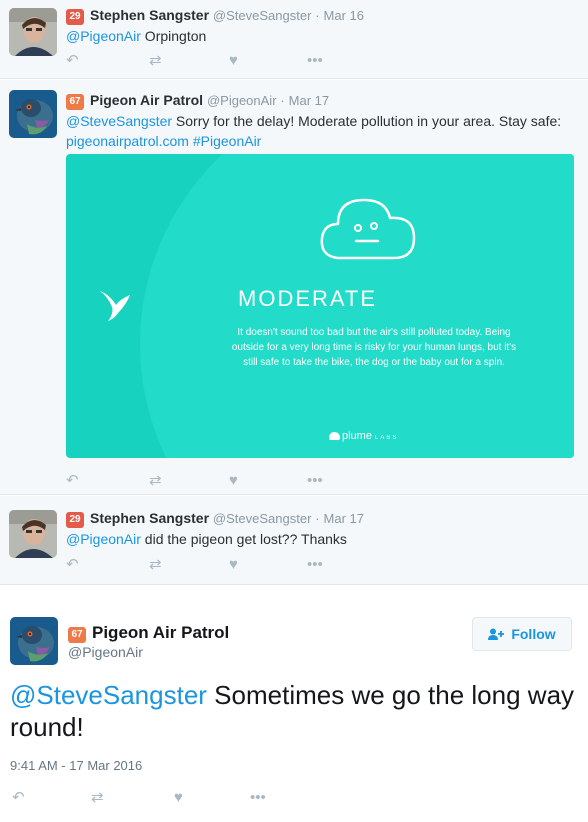  What do you see at coordinates (225, 141) in the screenshot?
I see `hashtag-link: #PigeonAir` at bounding box center [225, 141].